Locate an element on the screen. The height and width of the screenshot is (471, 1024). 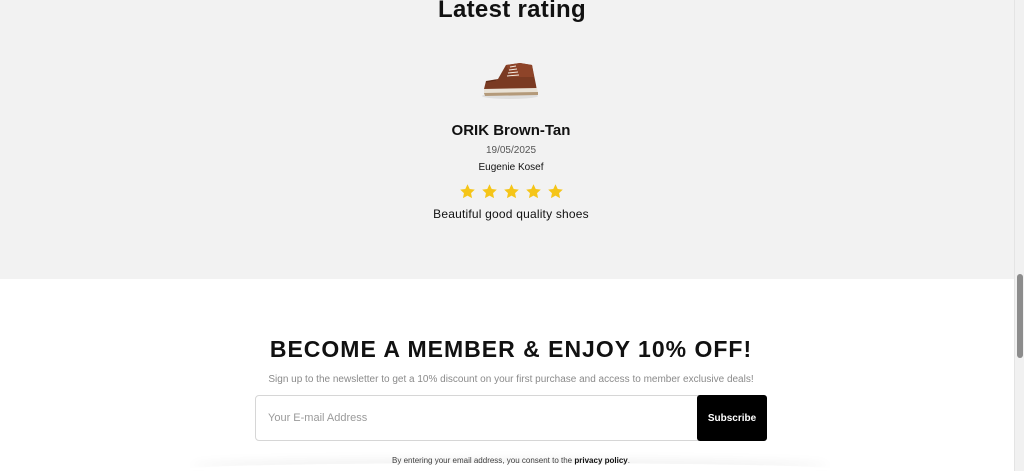
footer-shadow is located at coordinates (510, 467).